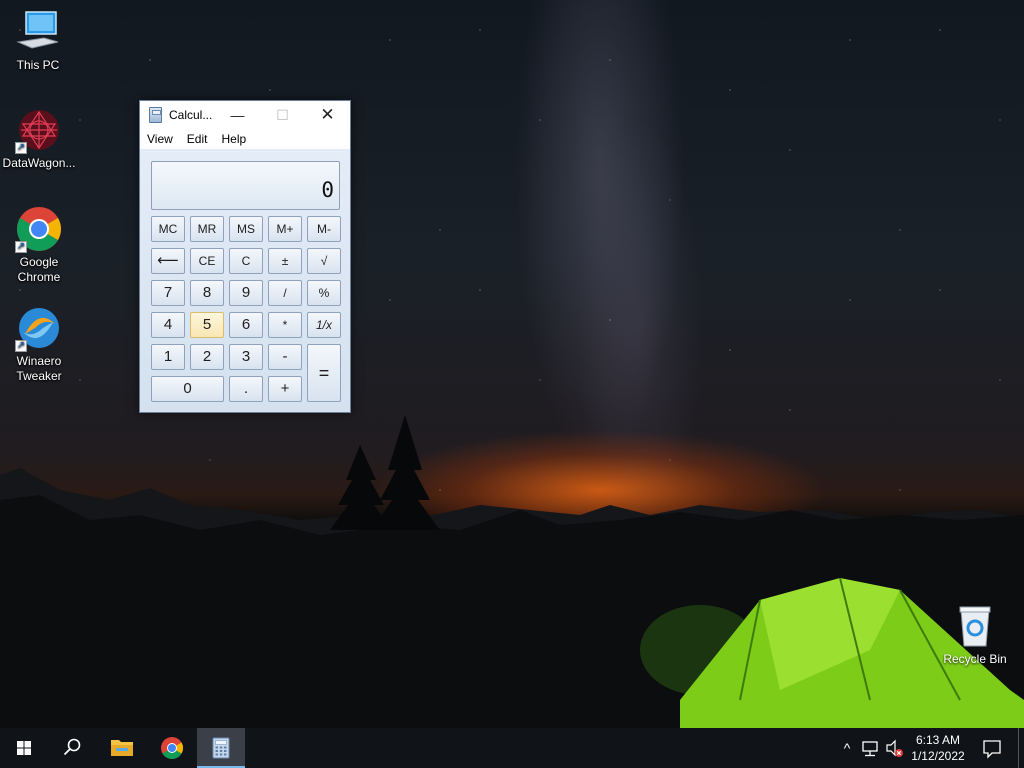 This screenshot has height=768, width=1024. I want to click on decimal-button: ., so click(246, 389).